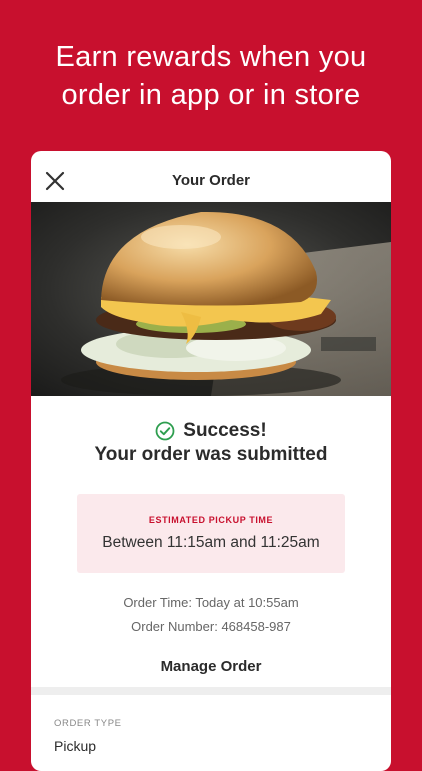 This screenshot has width=422, height=771. What do you see at coordinates (211, 666) in the screenshot?
I see `manage-order-button: Manage Order` at bounding box center [211, 666].